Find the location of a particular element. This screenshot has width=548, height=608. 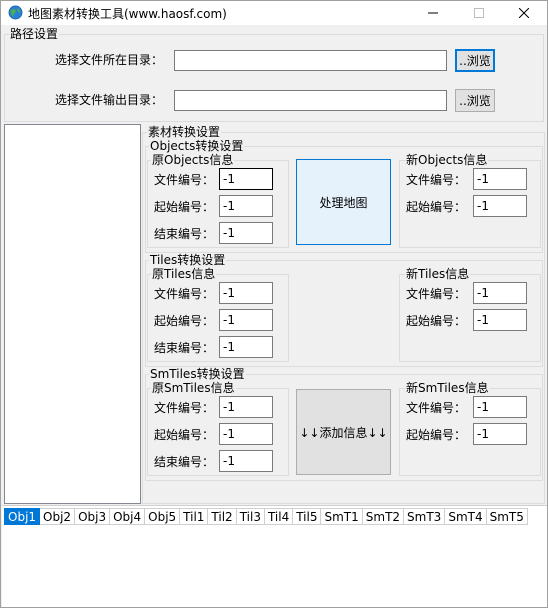

maximize-button is located at coordinates (479, 13).